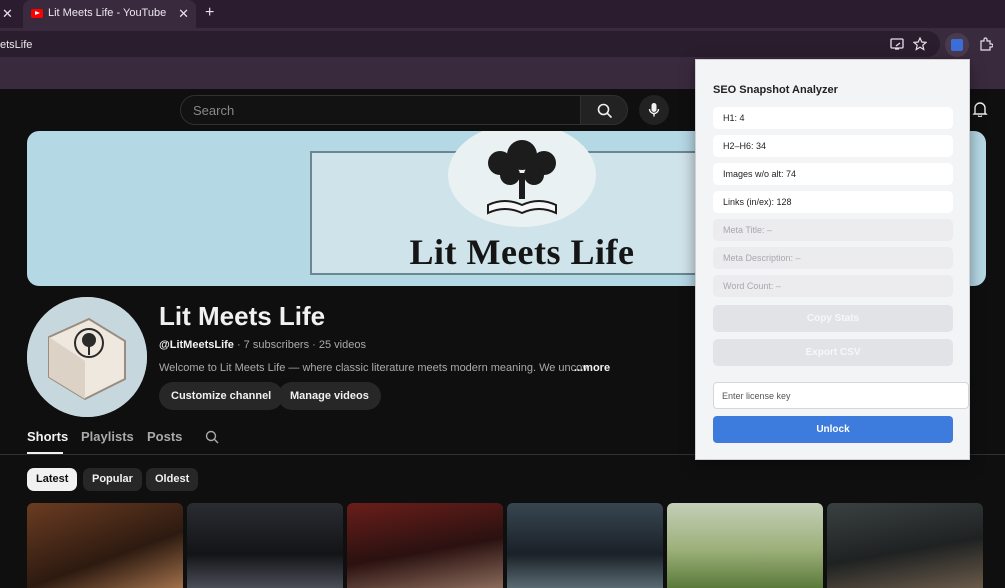 The height and width of the screenshot is (588, 1005). I want to click on stat-h1: H1: 4, so click(833, 118).